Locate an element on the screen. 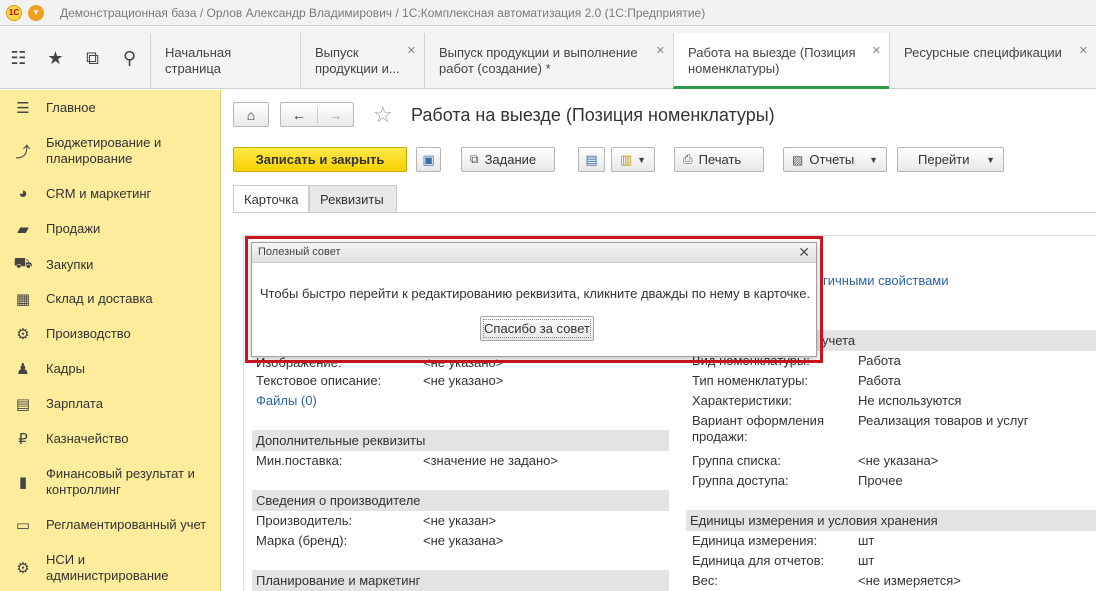  salary-icon: ▤ is located at coordinates (23, 404).